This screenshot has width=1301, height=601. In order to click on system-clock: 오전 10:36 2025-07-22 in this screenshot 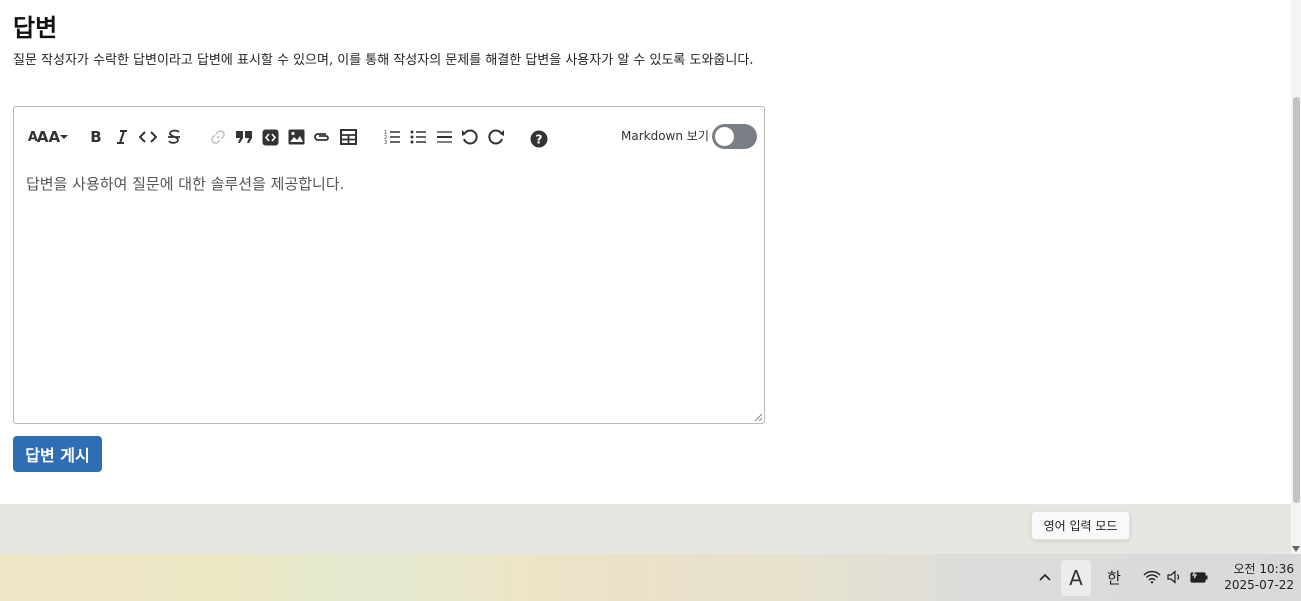, I will do `click(1256, 577)`.